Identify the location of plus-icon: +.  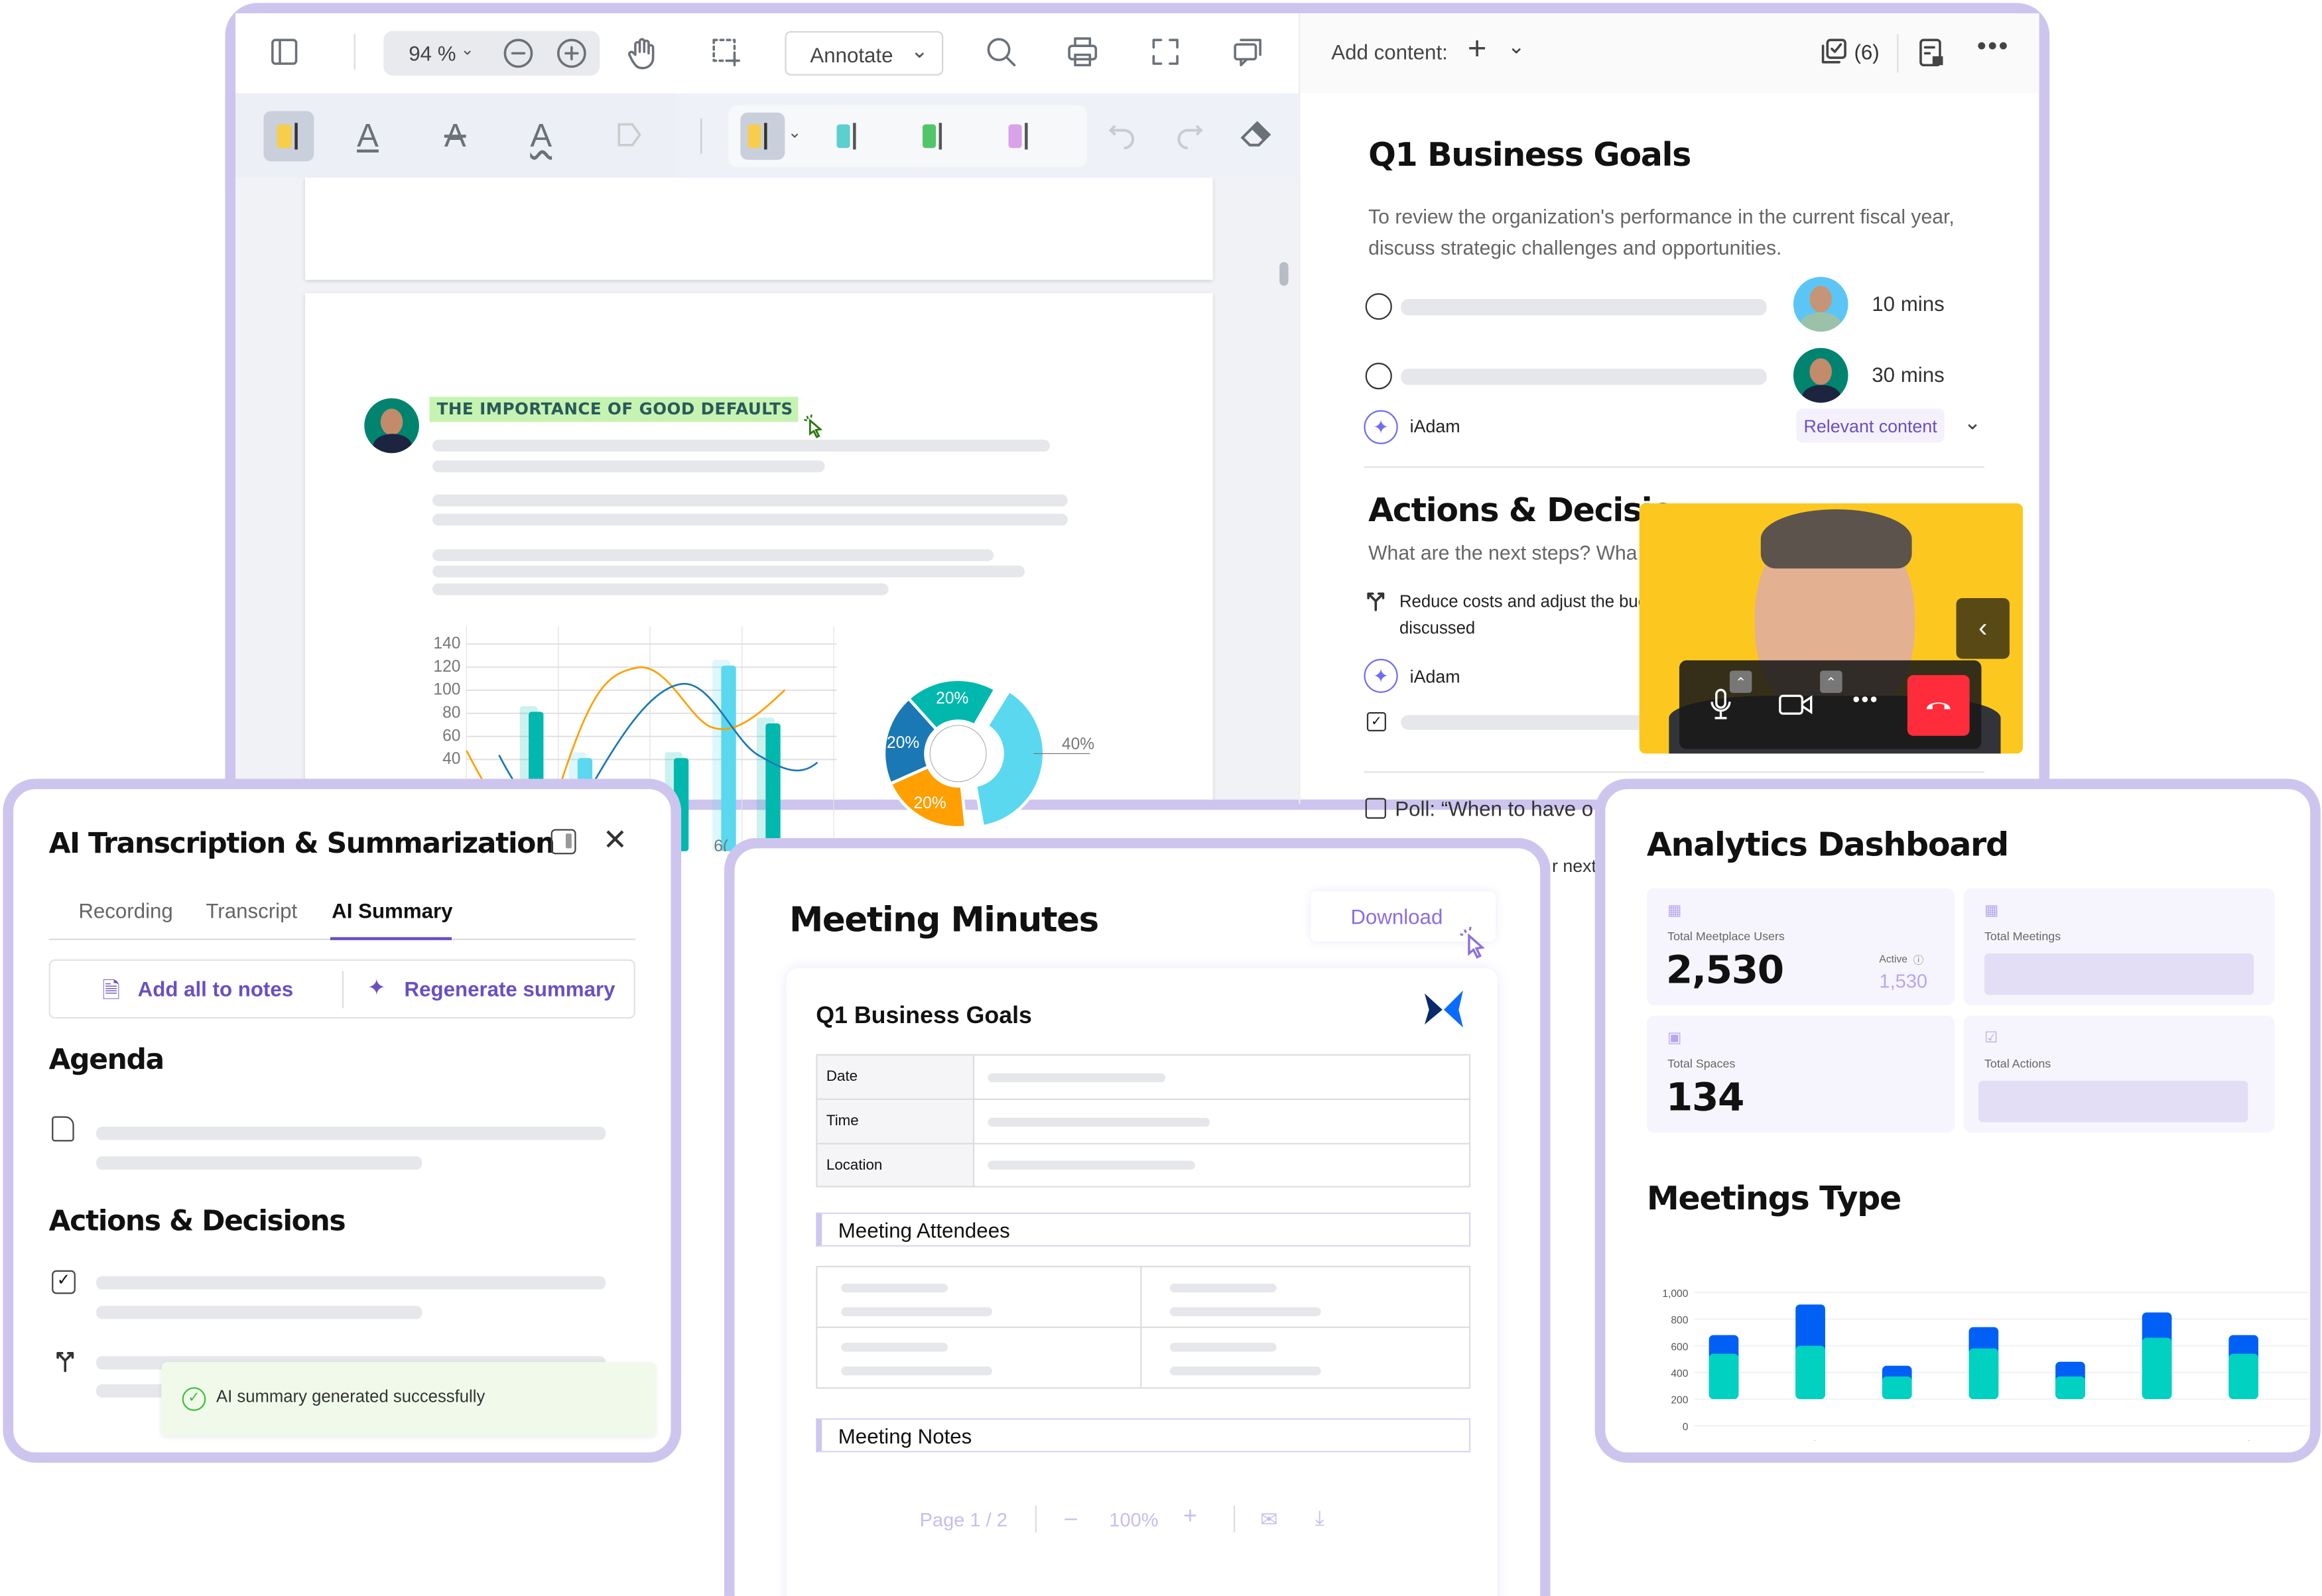
(1477, 49).